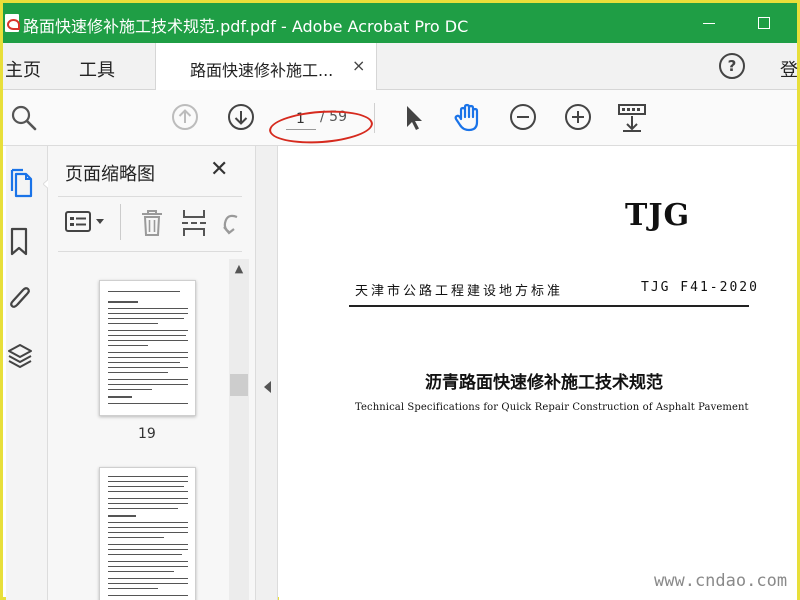  I want to click on zoom-in-icon, so click(578, 117).